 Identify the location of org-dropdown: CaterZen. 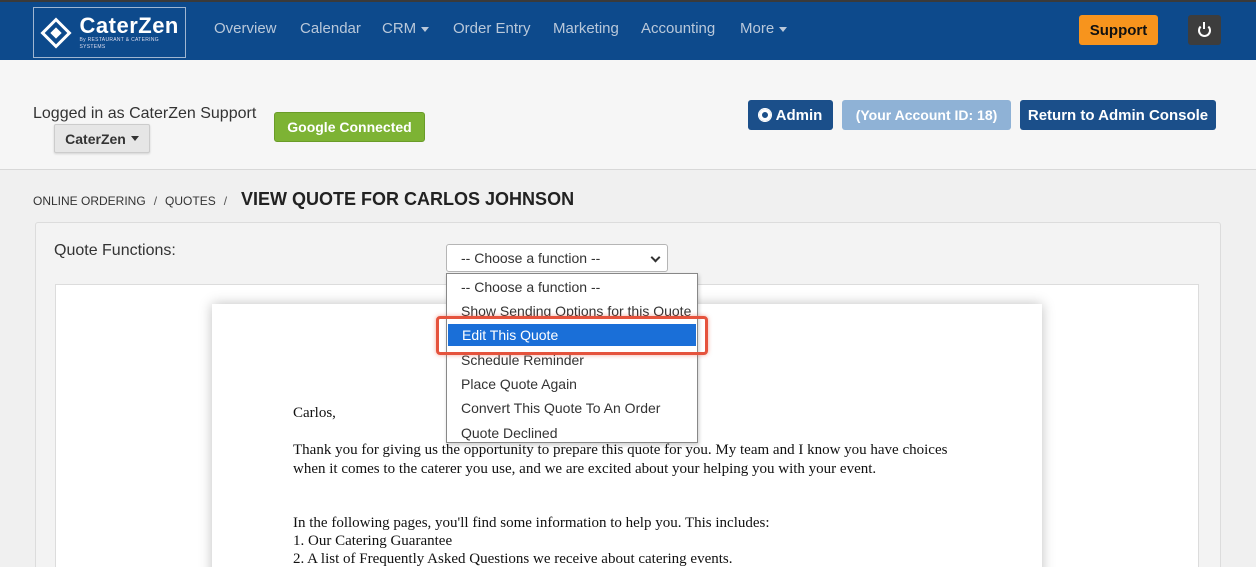
(102, 138).